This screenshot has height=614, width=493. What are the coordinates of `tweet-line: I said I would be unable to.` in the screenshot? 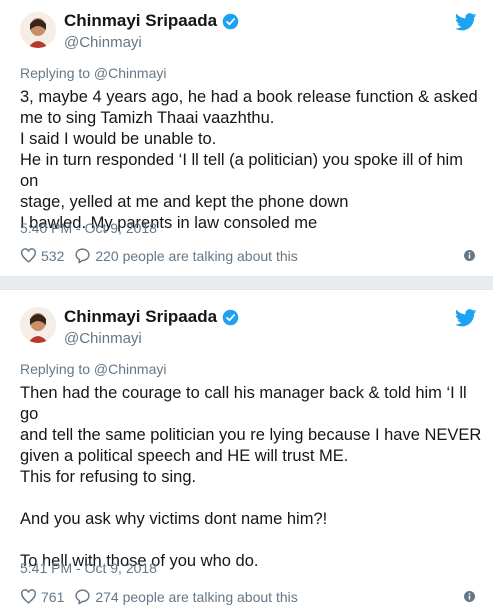 It's located at (118, 139).